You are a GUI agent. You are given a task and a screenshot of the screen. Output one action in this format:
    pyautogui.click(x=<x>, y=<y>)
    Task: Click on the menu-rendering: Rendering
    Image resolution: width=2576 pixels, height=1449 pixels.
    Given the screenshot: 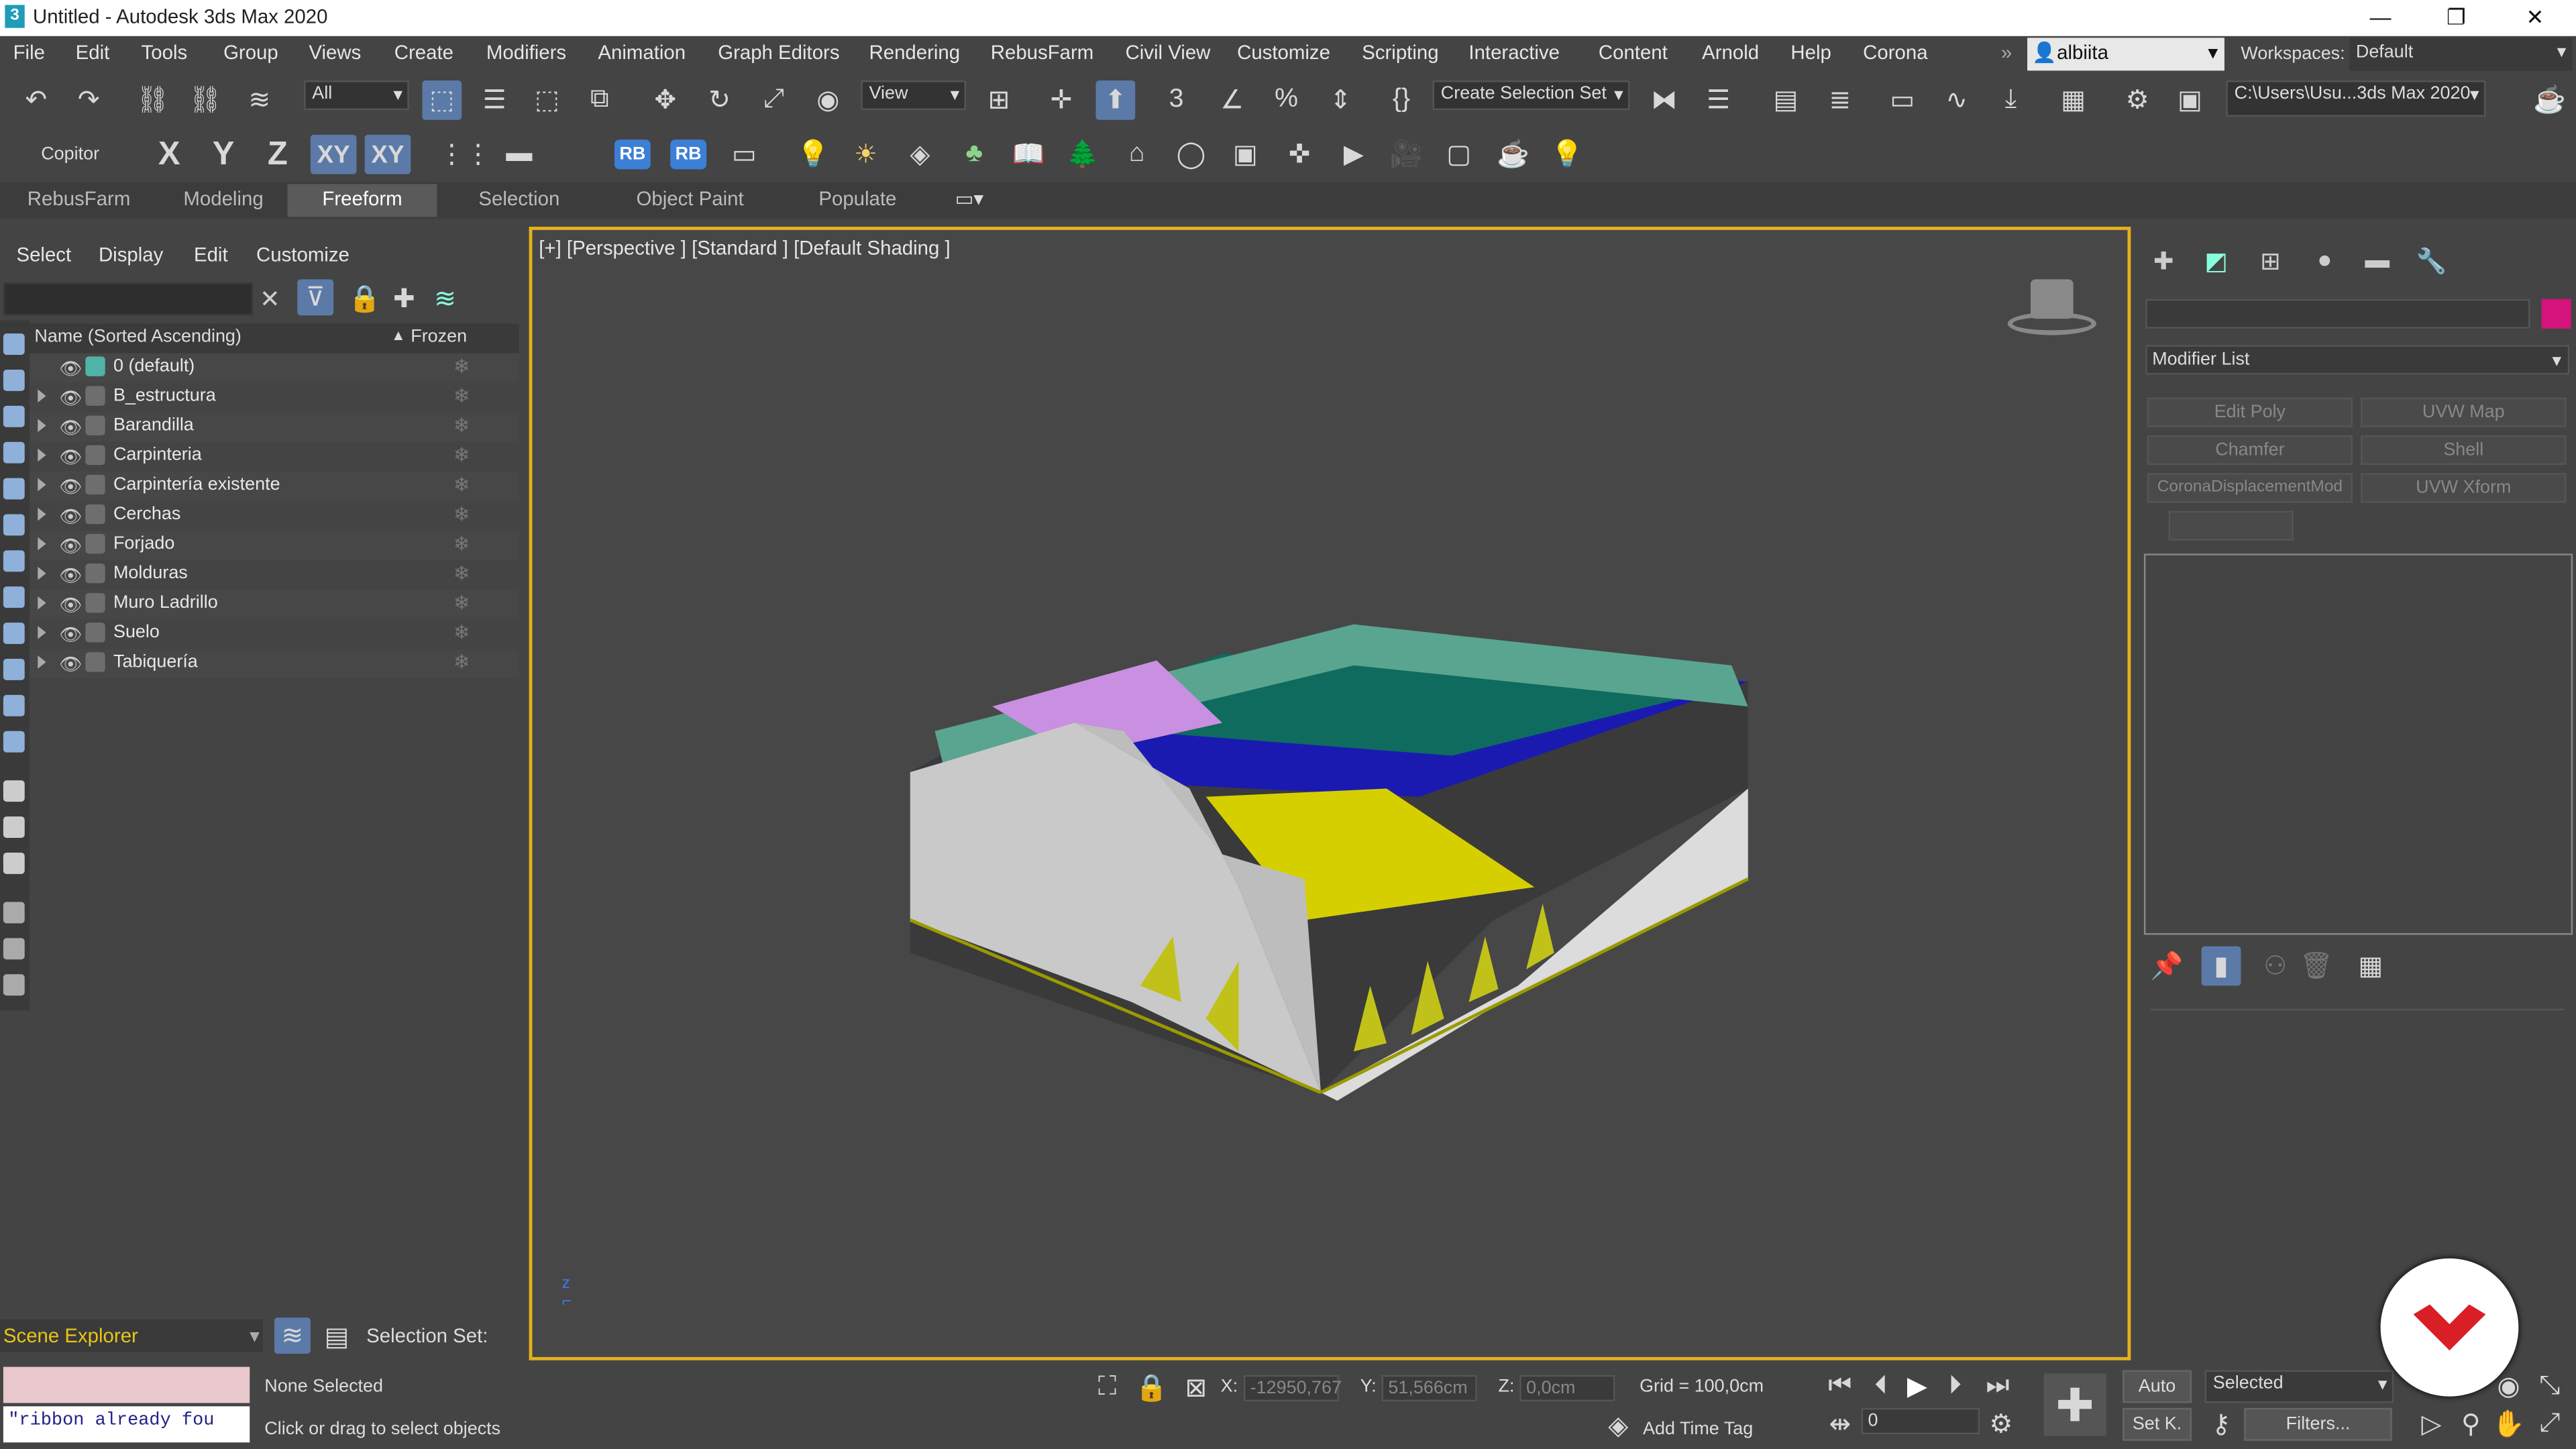 What is the action you would take?
    pyautogui.click(x=915, y=52)
    